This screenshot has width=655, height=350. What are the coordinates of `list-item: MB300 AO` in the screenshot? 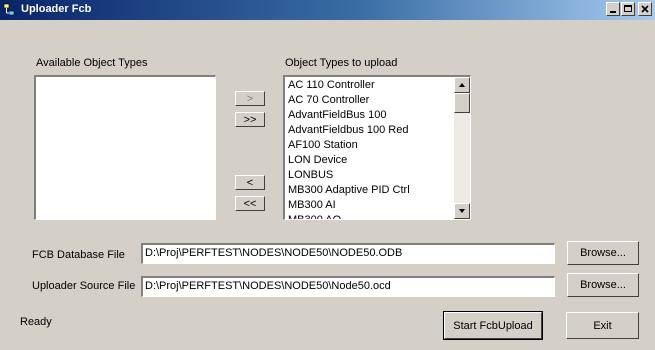 It's located at (369, 216).